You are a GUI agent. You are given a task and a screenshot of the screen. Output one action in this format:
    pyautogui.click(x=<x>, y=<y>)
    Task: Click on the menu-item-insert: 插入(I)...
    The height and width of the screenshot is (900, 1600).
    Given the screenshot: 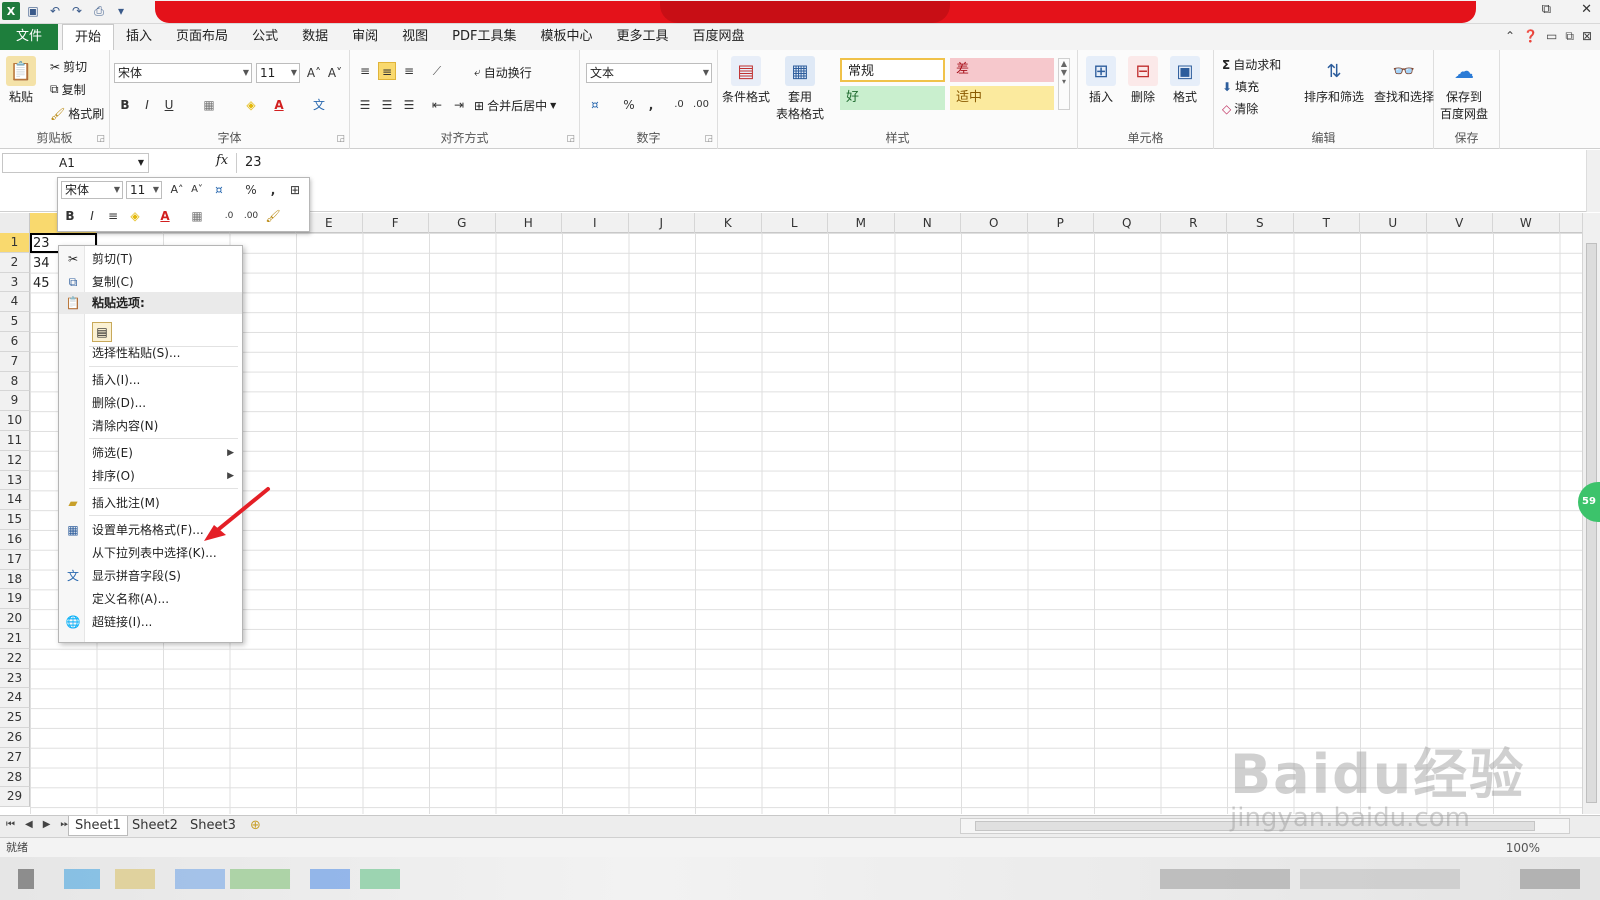 What is the action you would take?
    pyautogui.click(x=150, y=380)
    